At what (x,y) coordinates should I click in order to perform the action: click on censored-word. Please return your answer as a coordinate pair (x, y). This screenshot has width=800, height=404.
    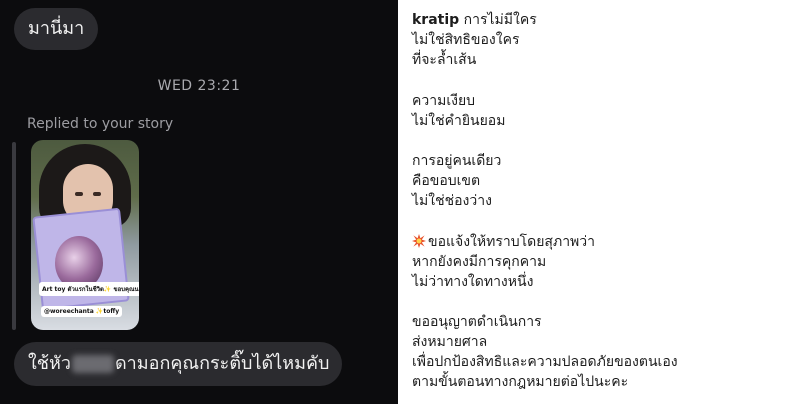
    Looking at the image, I should click on (92, 364).